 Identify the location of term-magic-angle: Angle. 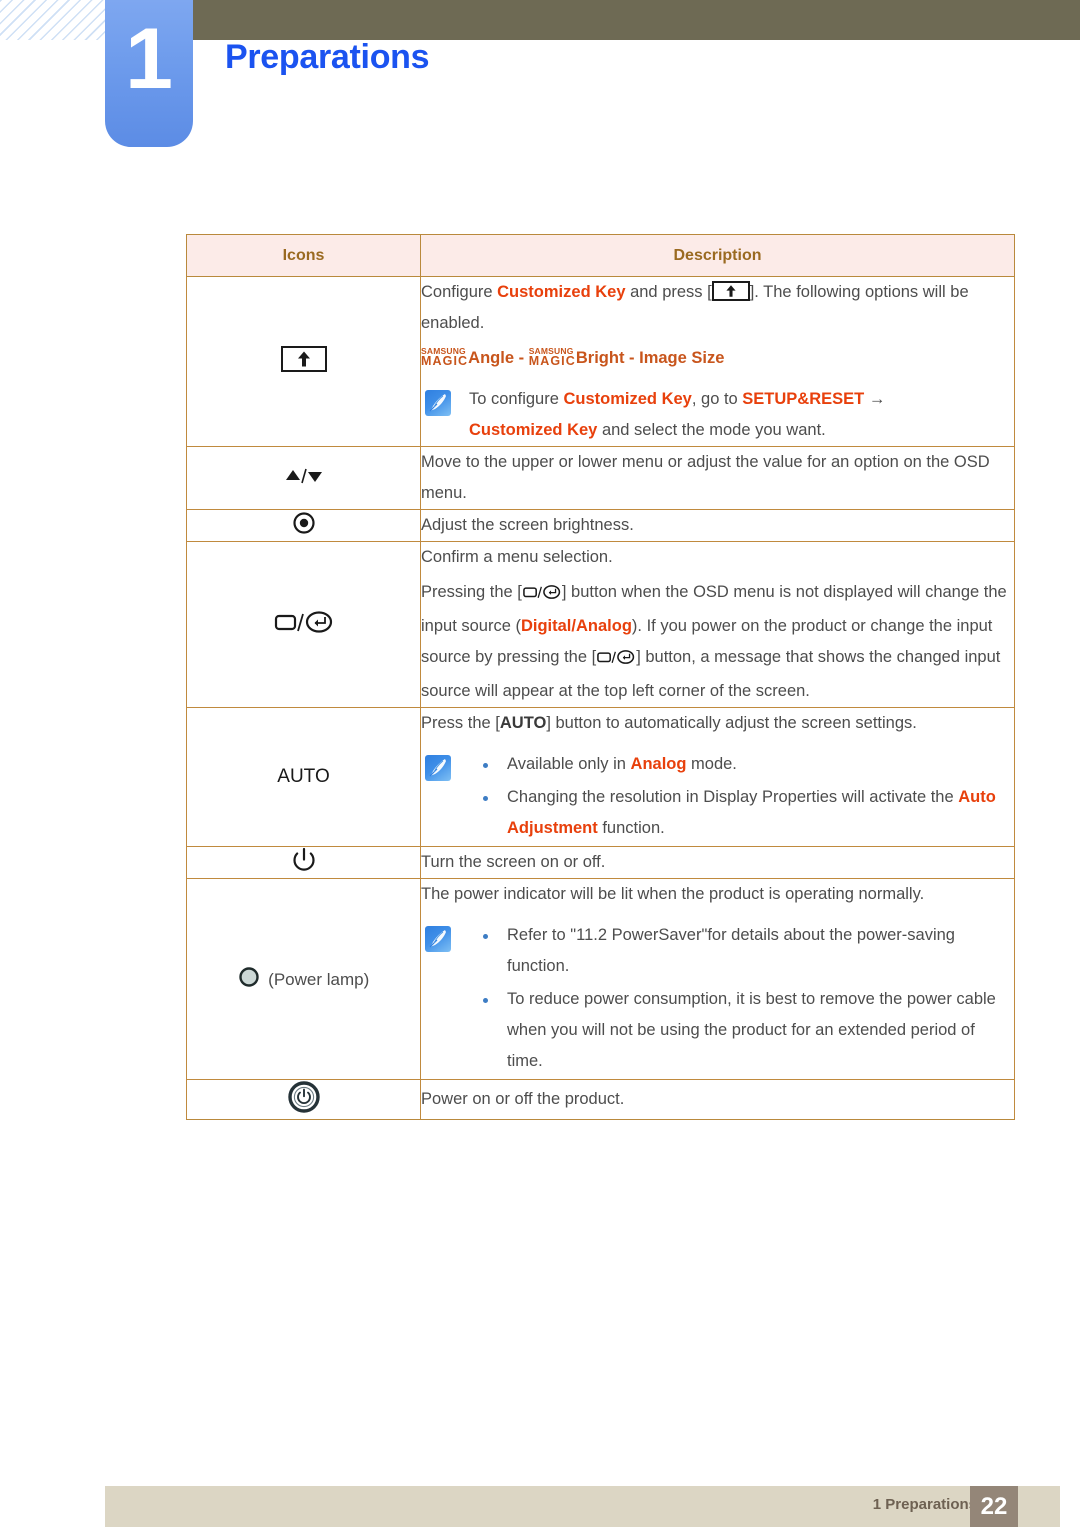
(491, 358).